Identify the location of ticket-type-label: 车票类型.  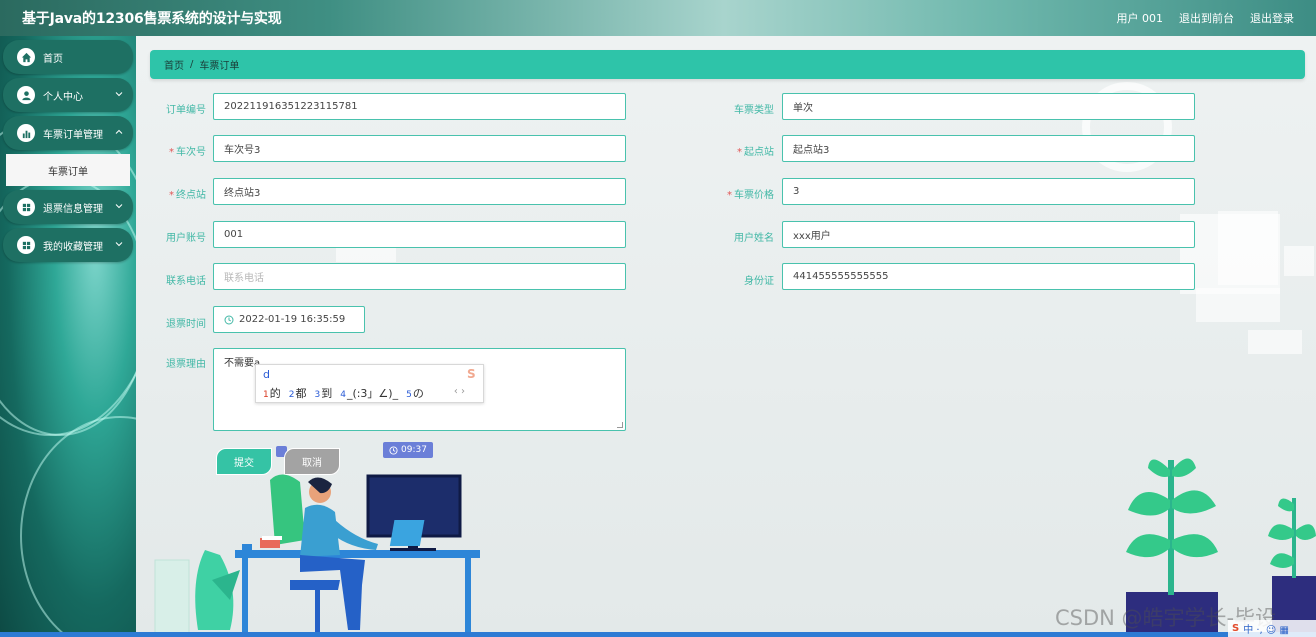
(754, 110).